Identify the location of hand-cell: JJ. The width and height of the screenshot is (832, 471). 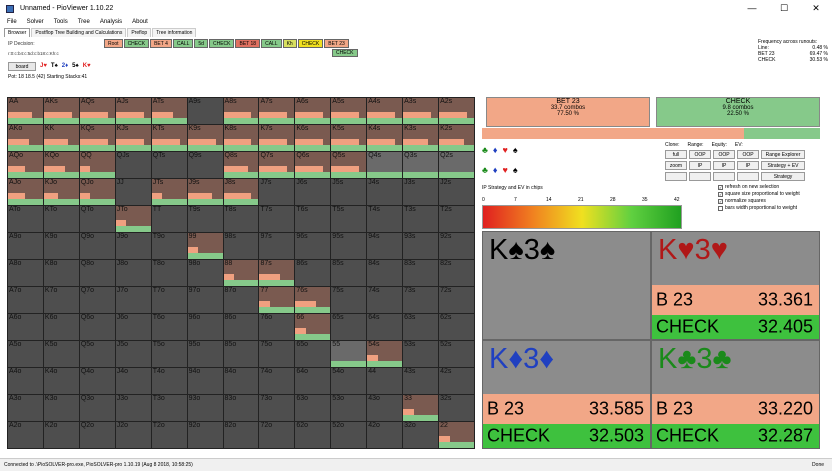
(133, 192).